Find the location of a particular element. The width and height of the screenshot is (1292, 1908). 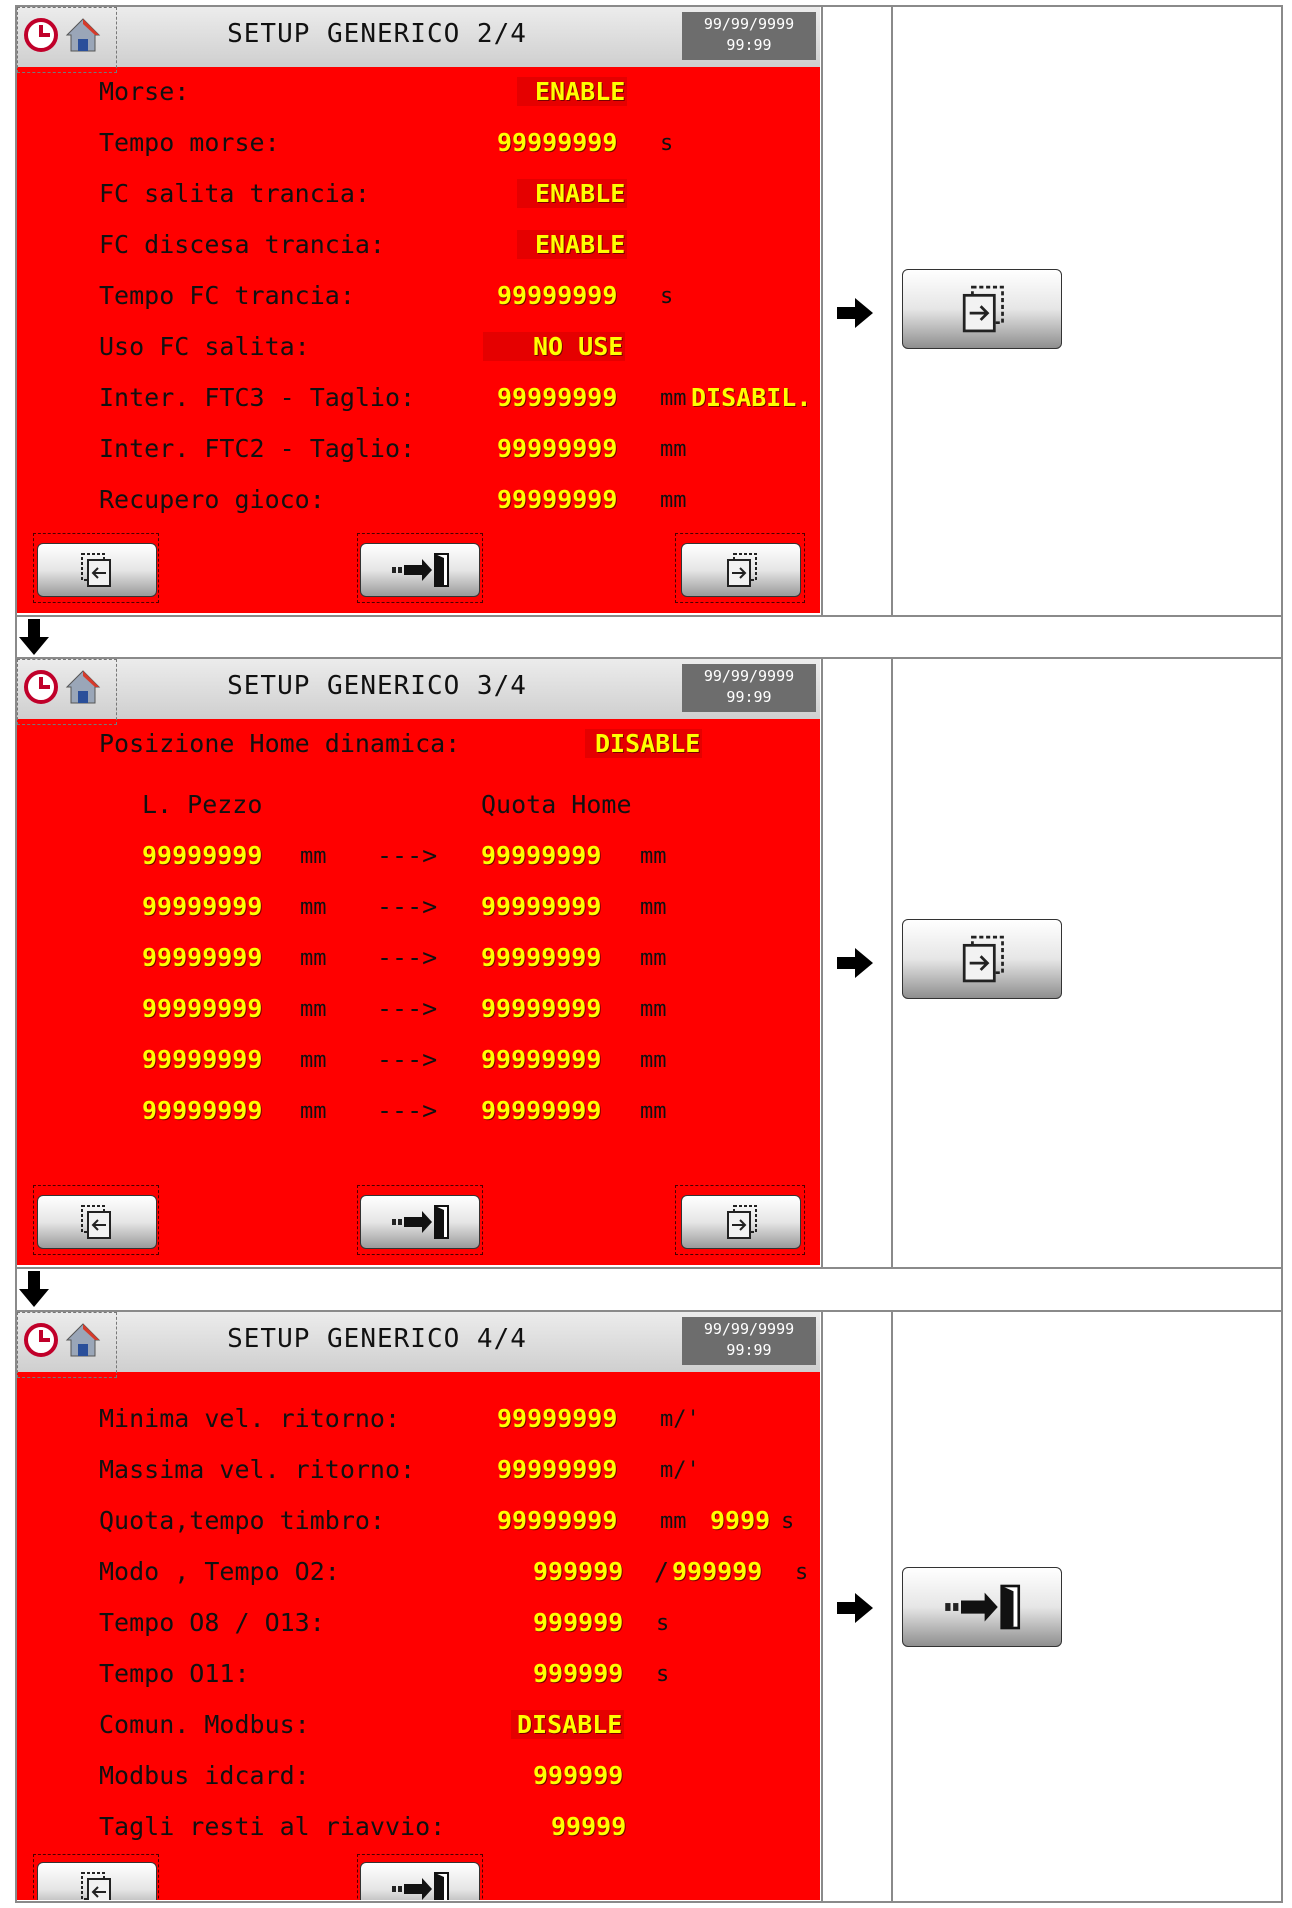

min-speed-value: 99999999 is located at coordinates (557, 1418).